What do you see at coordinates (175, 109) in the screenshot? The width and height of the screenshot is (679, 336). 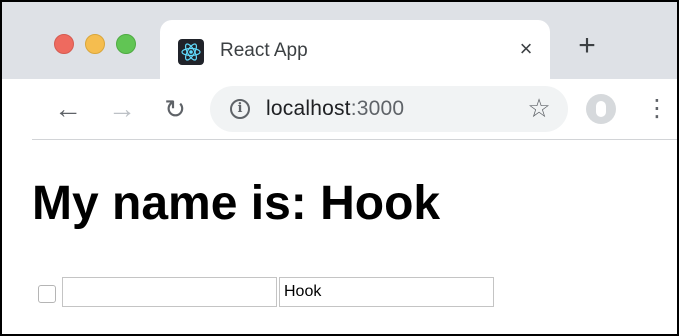 I see `reload-icon: ↻` at bounding box center [175, 109].